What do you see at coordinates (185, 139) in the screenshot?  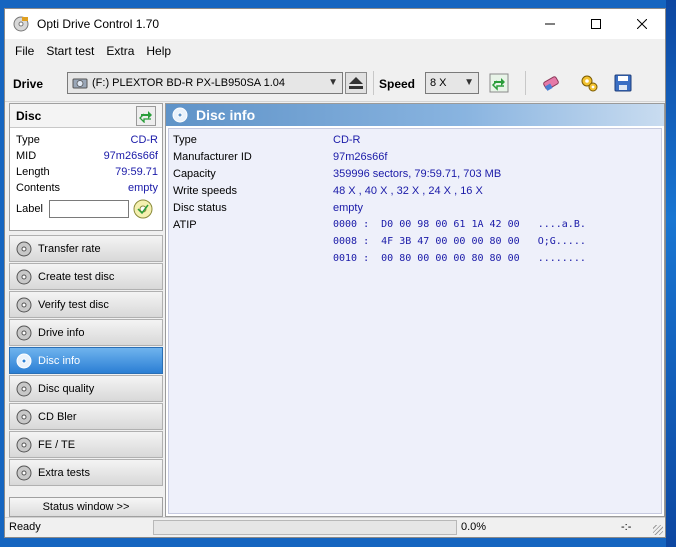 I see `info-key: Type` at bounding box center [185, 139].